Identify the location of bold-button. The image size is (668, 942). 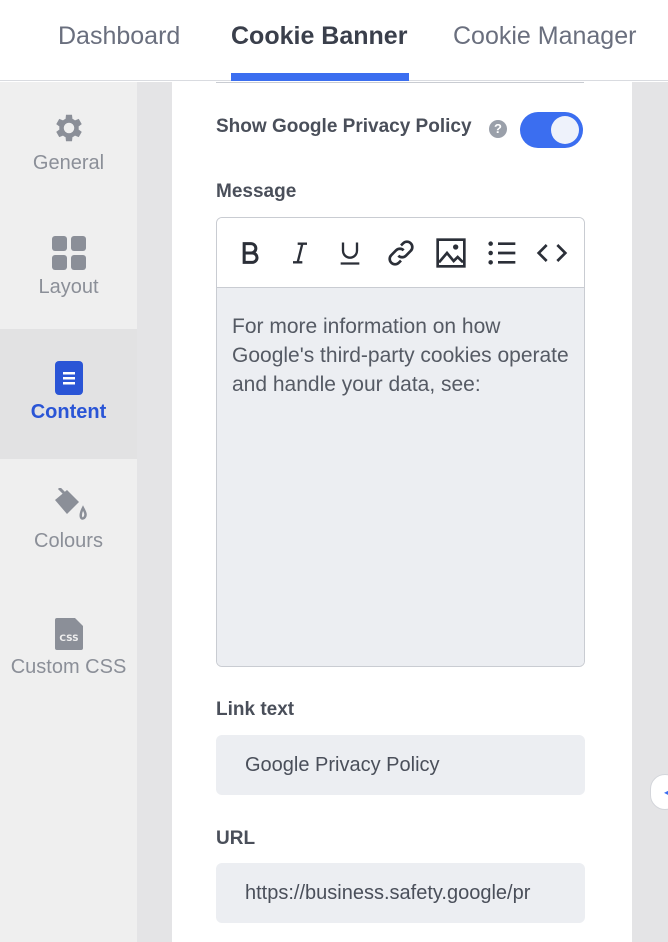
(250, 253).